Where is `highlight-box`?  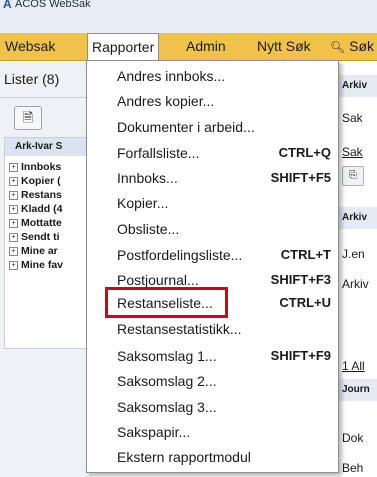
highlight-box is located at coordinates (166, 302).